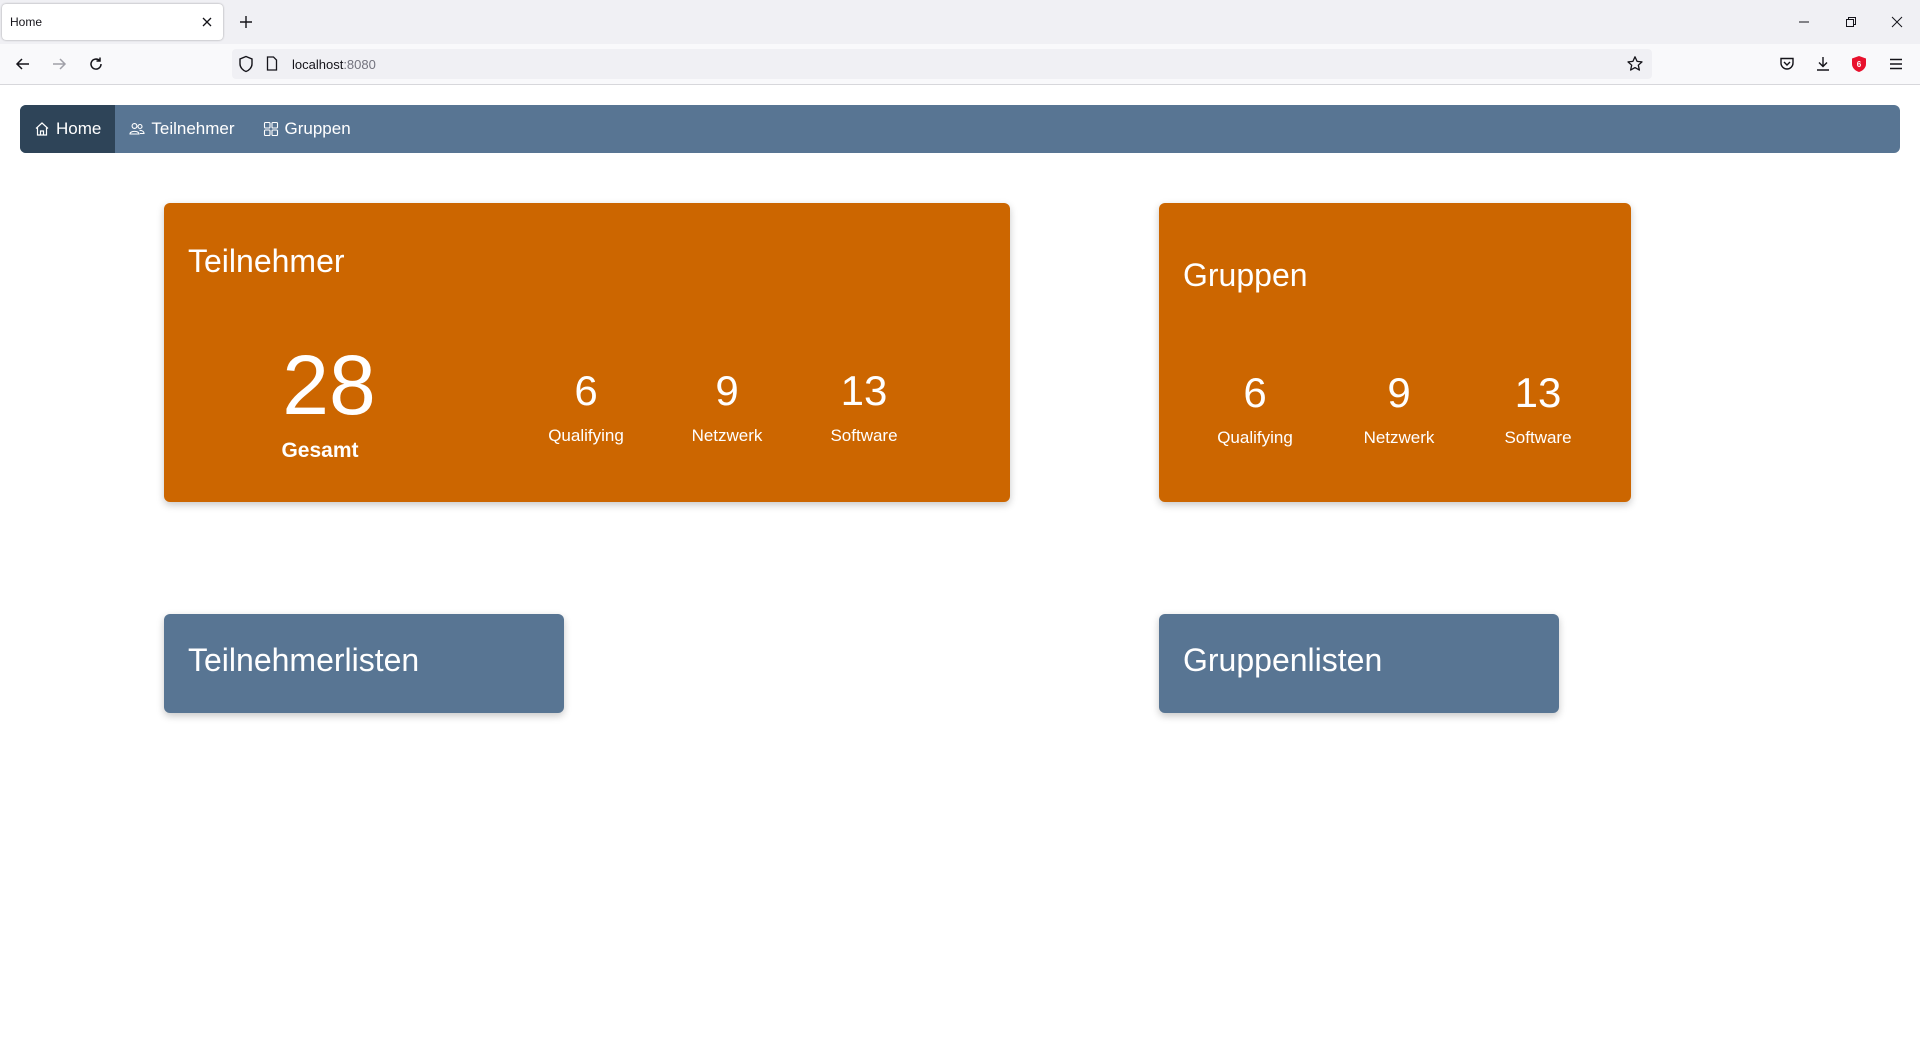 The width and height of the screenshot is (1920, 1040). Describe the element at coordinates (942, 64) in the screenshot. I see `url-bar: localhost:8080` at that location.